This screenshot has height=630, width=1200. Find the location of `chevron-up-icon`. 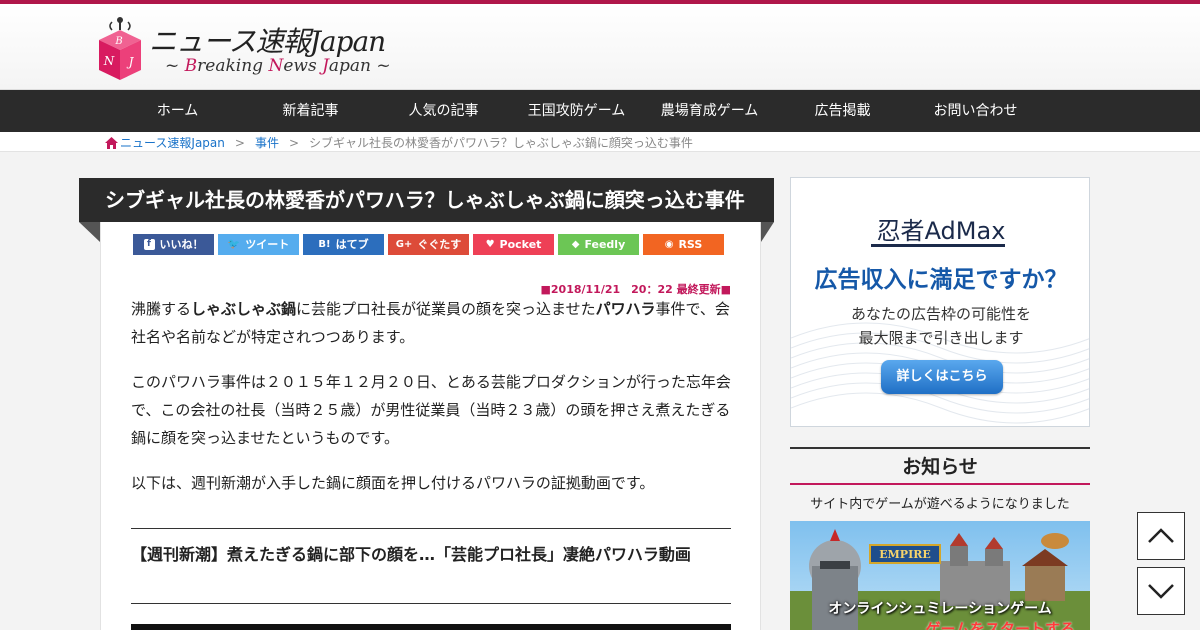

chevron-up-icon is located at coordinates (1161, 535).